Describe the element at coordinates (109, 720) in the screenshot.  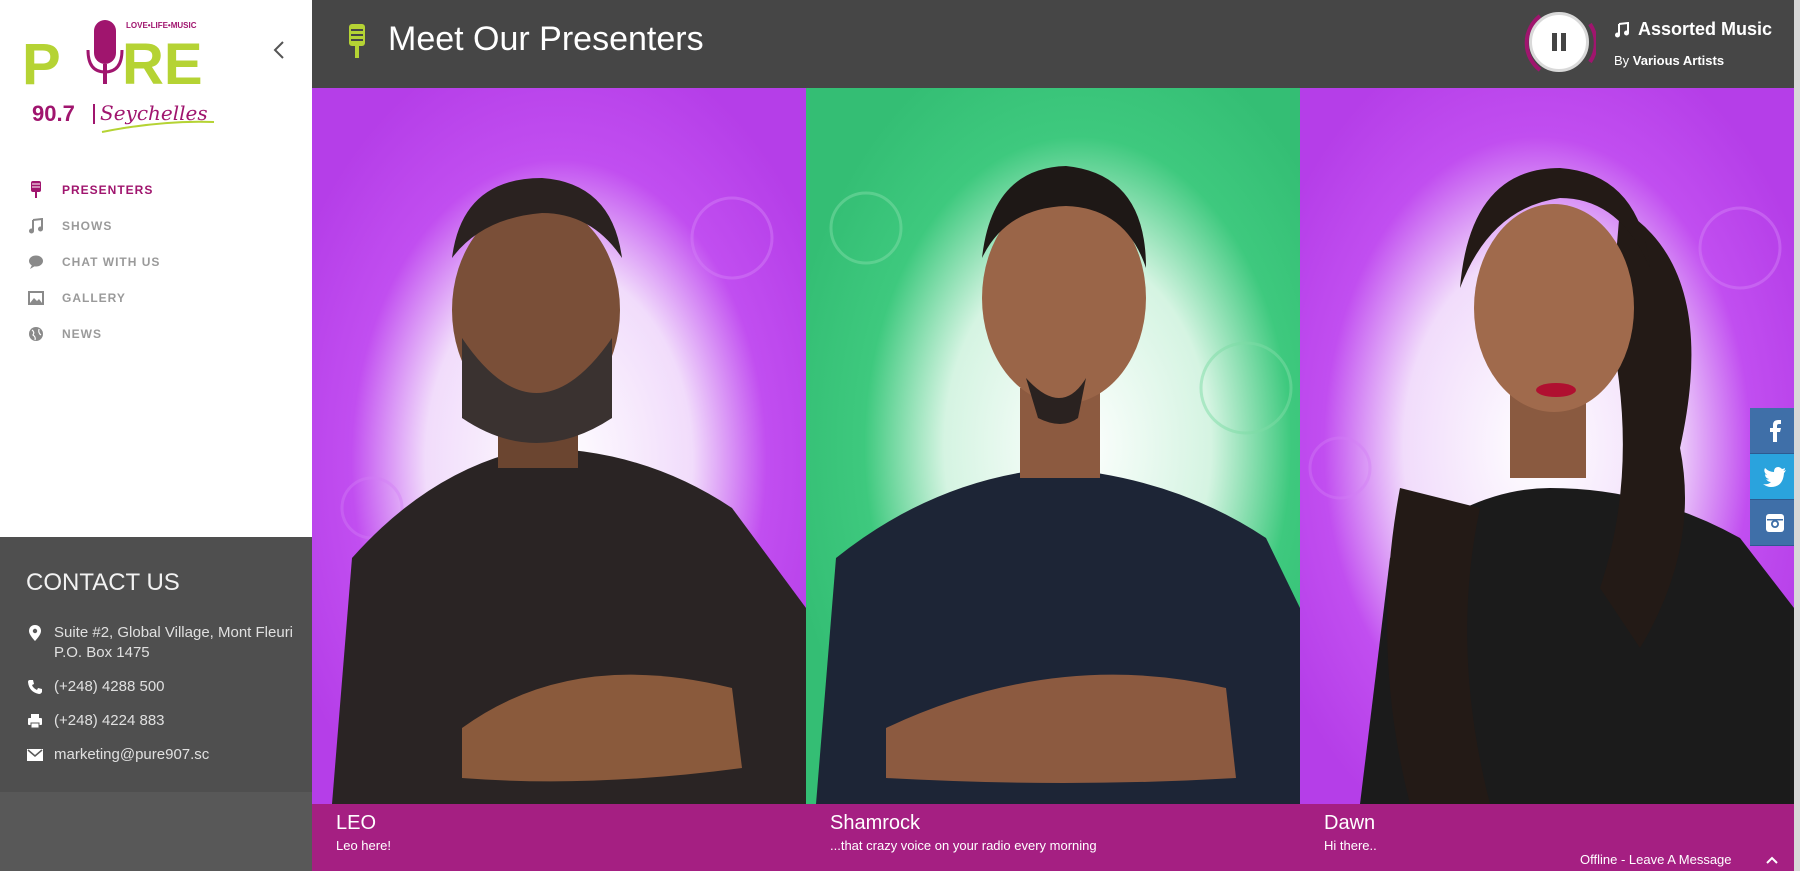
I see `contact-fax-text: (+248) 4224 883` at that location.